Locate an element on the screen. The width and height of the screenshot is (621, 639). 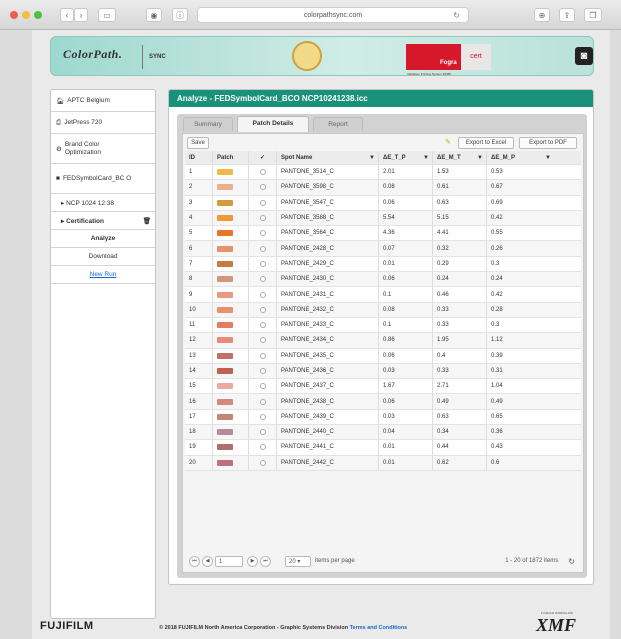
table-row: 11 PANTONE_2433_C 0.1 0.33 0.3 is located at coordinates (383, 325).